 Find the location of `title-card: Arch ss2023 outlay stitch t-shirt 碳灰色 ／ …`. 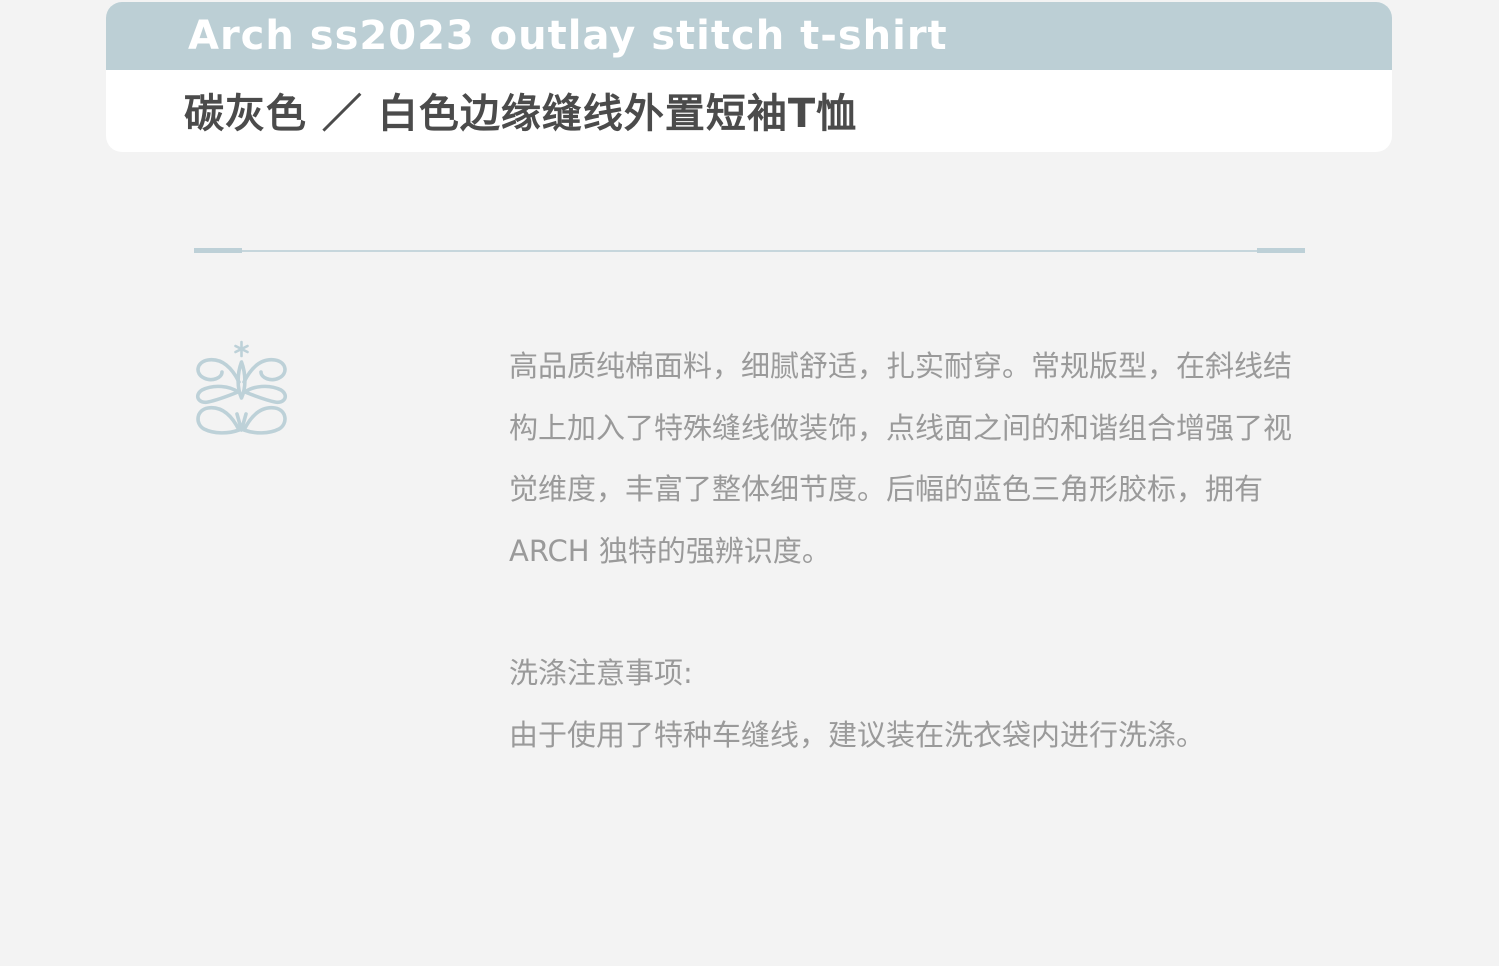

title-card: Arch ss2023 outlay stitch t-shirt 碳灰色 ／ … is located at coordinates (749, 77).